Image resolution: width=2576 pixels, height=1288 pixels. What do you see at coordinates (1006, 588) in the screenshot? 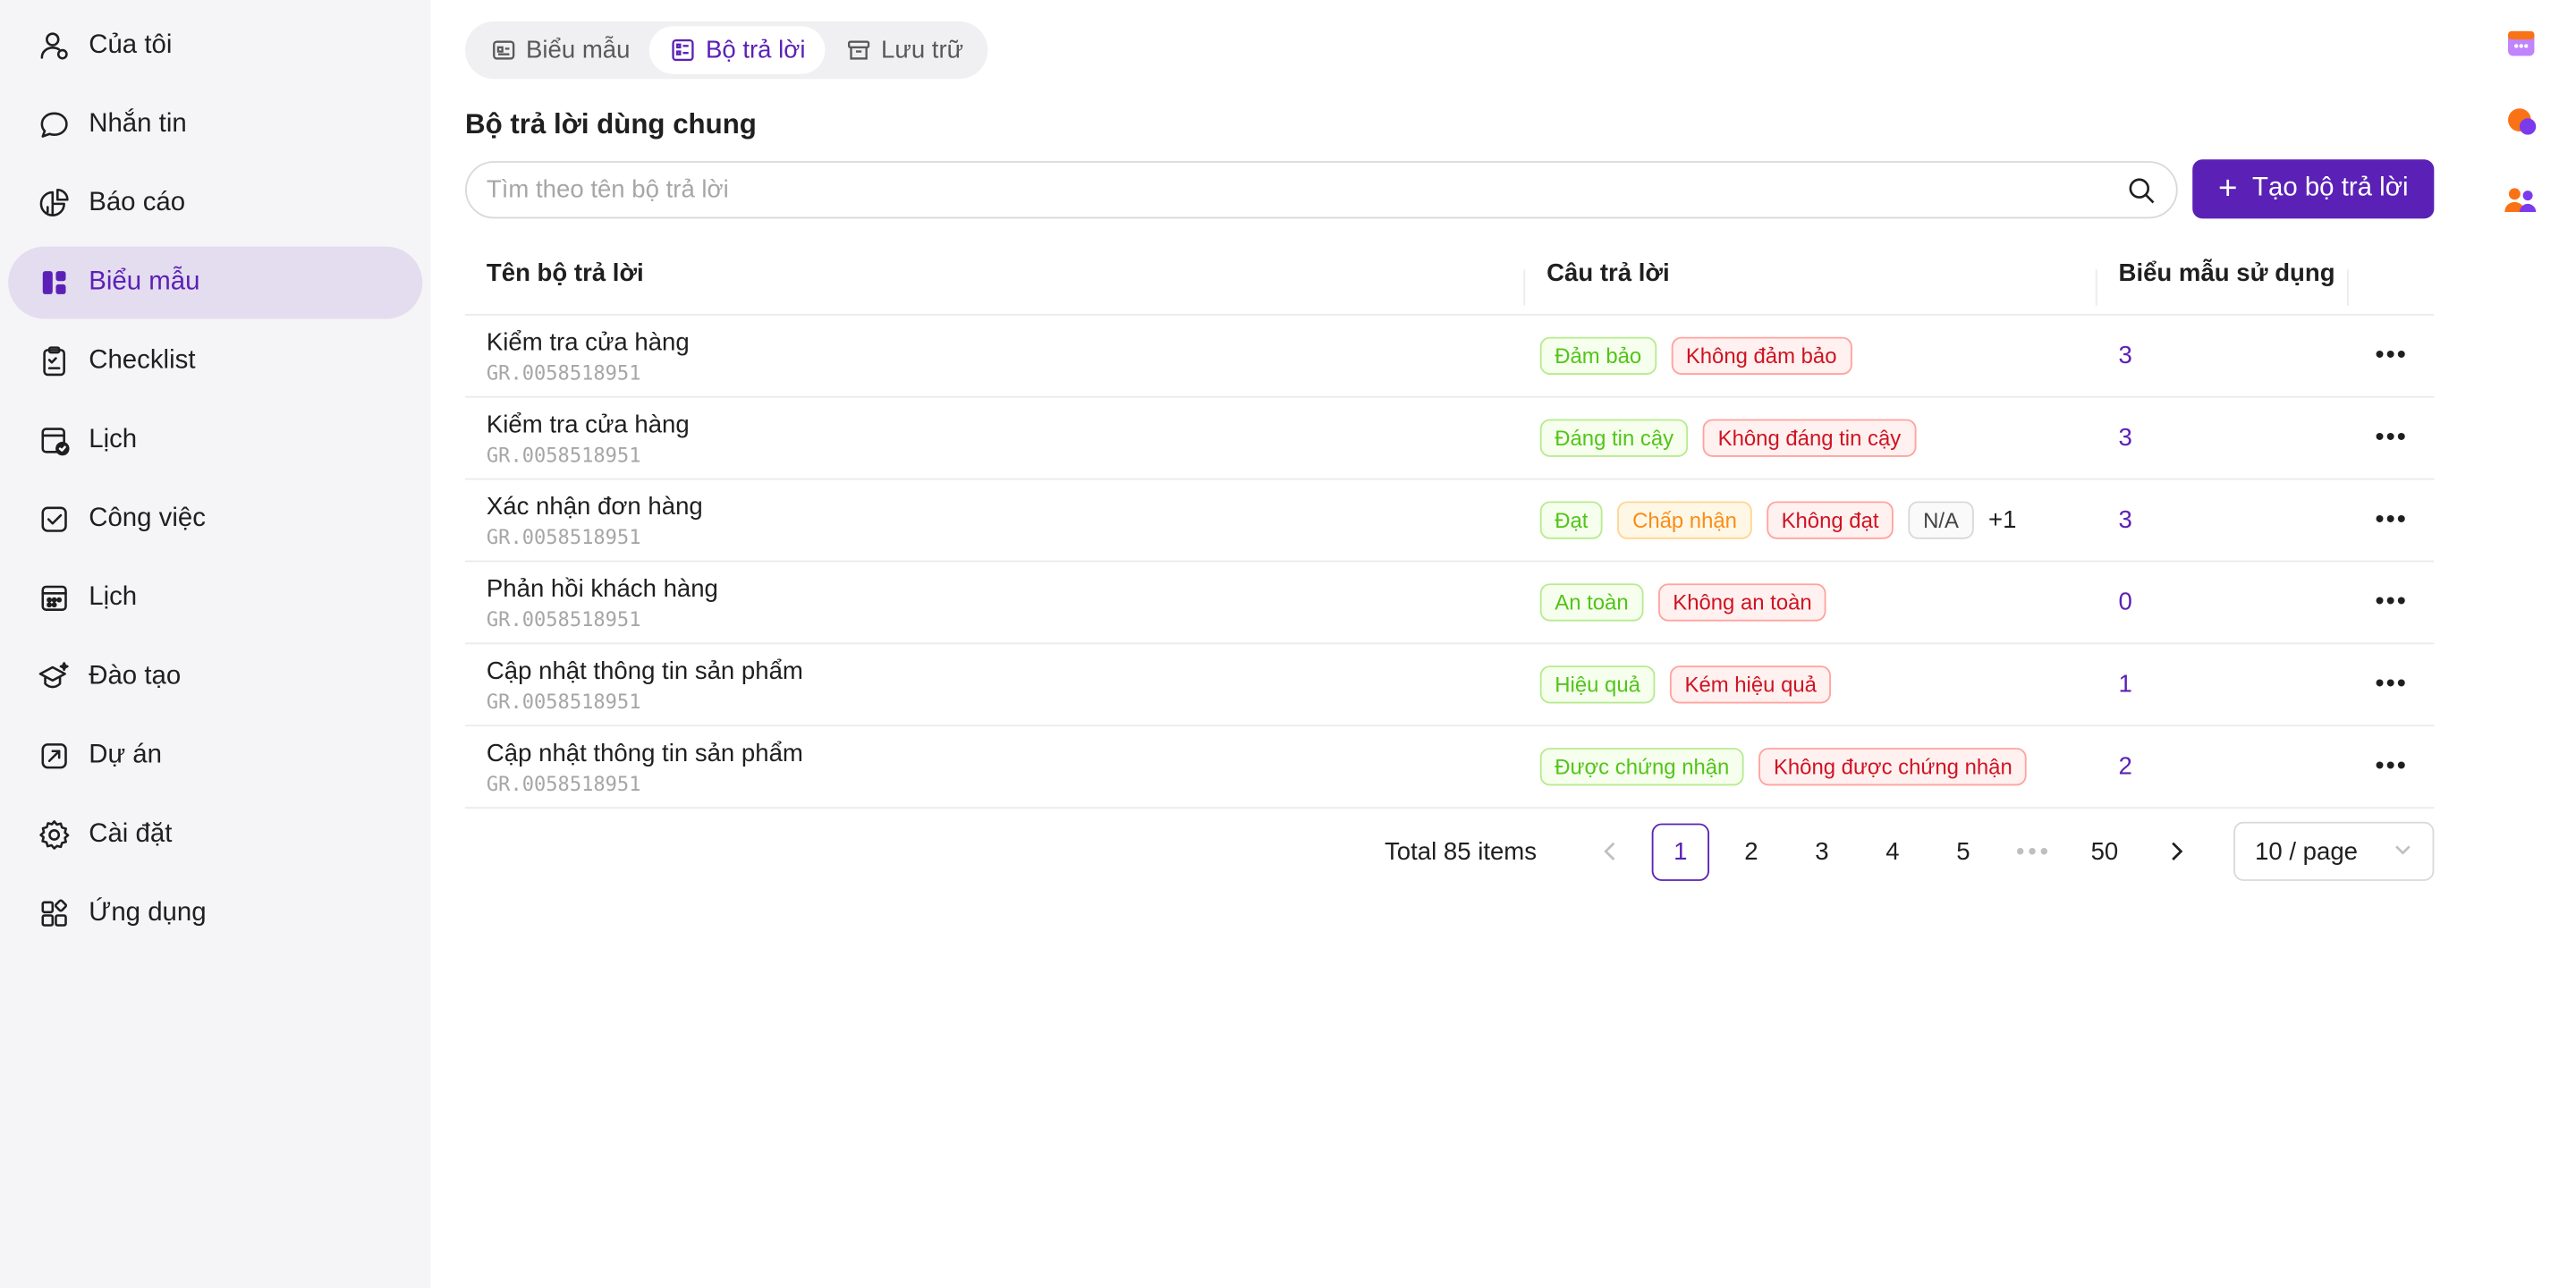
I see `answer-set-name: Phản hồi khách hàng` at bounding box center [1006, 588].